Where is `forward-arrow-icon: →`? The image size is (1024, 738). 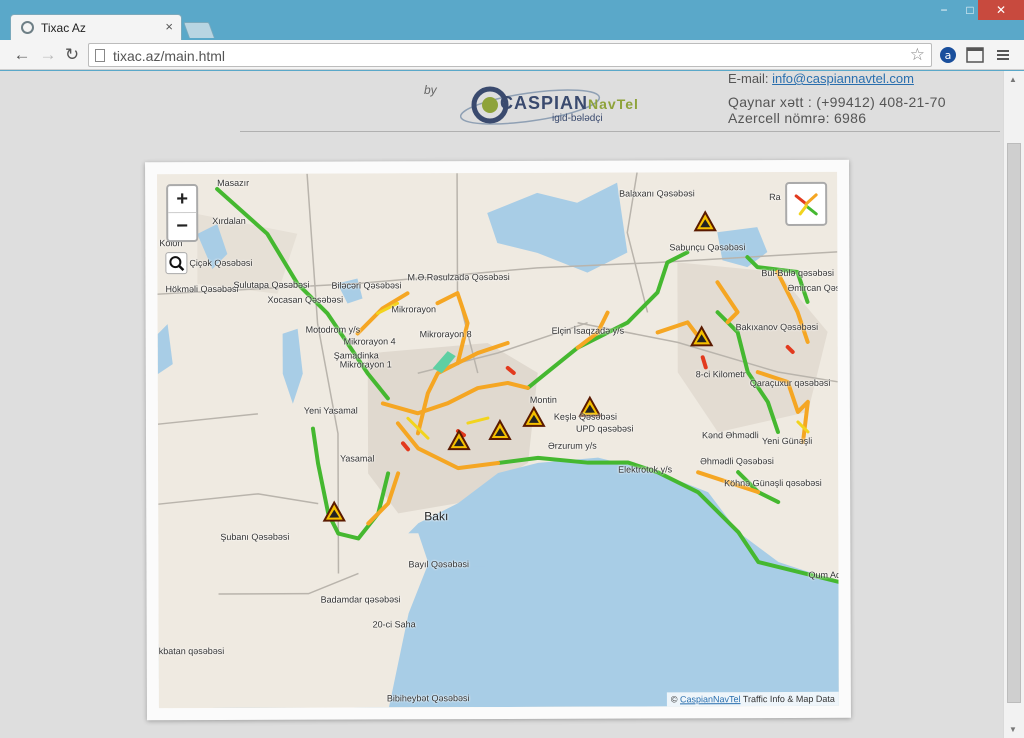
forward-arrow-icon: → is located at coordinates (48, 55).